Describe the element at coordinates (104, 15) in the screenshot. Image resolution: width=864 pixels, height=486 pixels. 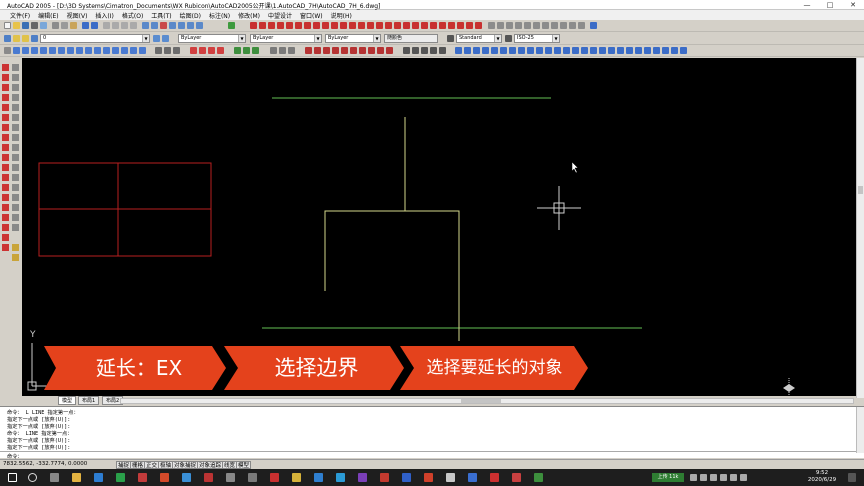
I see `menu-insert: 插入(I)` at that location.